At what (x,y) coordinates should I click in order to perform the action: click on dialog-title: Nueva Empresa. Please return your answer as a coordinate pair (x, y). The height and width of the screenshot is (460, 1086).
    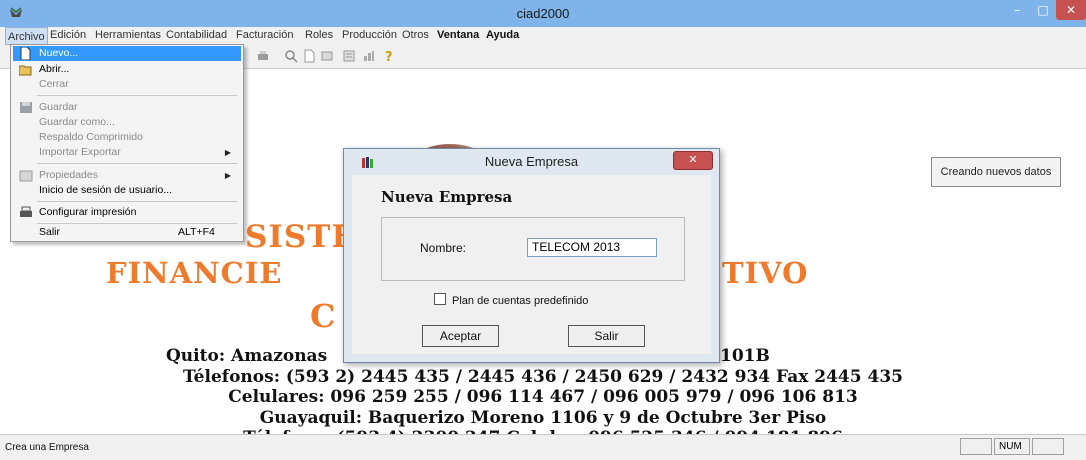
    Looking at the image, I should click on (531, 161).